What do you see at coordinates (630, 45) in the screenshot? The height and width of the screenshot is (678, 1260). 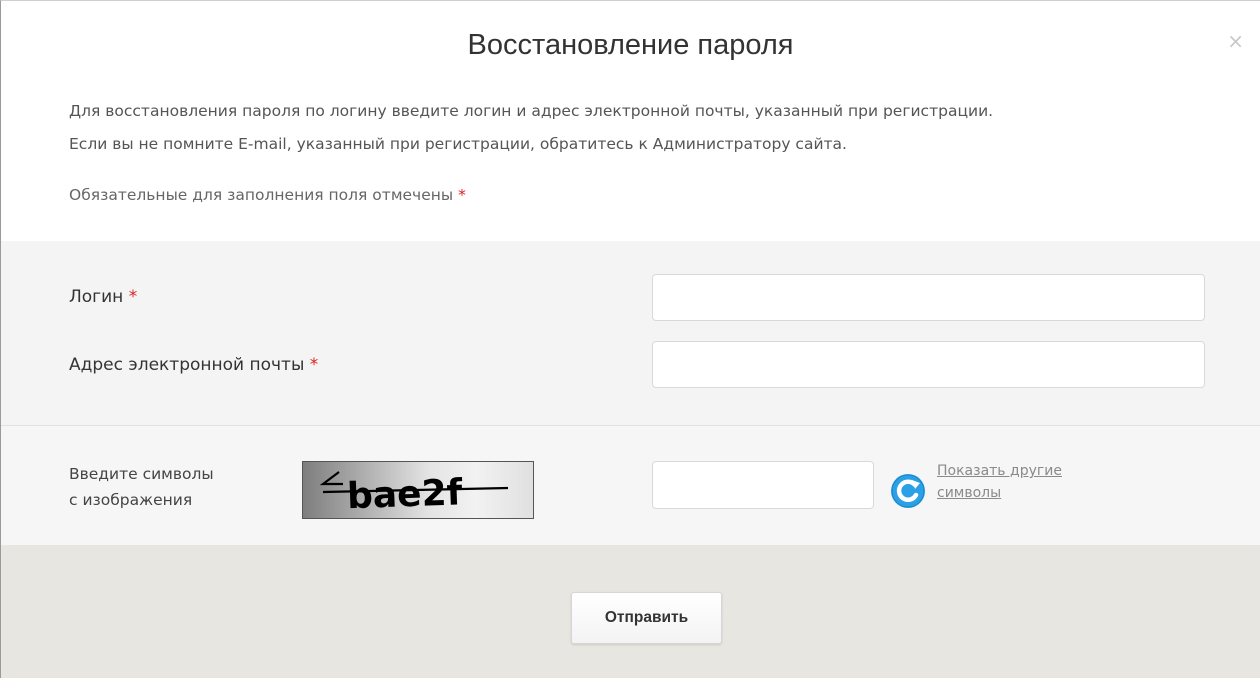 I see `dialog-title: Восстановление пароля` at bounding box center [630, 45].